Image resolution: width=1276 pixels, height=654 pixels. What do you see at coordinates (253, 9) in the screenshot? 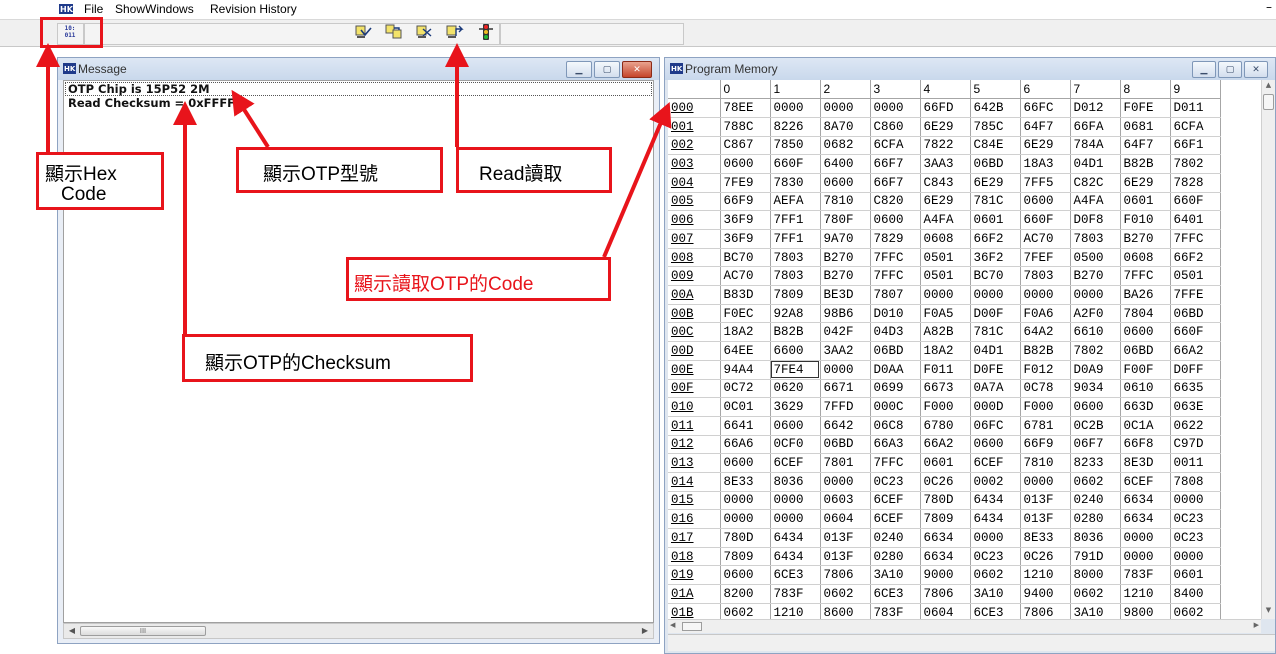
I see `menu-revision-history: Revision History` at bounding box center [253, 9].